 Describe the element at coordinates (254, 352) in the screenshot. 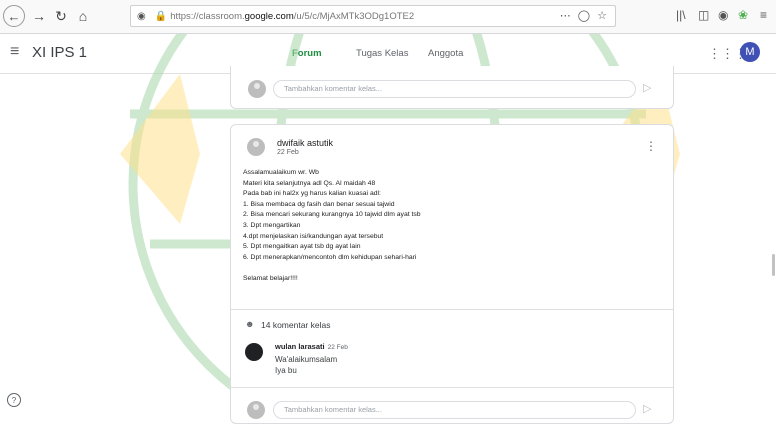

I see `commenter-avatar` at that location.